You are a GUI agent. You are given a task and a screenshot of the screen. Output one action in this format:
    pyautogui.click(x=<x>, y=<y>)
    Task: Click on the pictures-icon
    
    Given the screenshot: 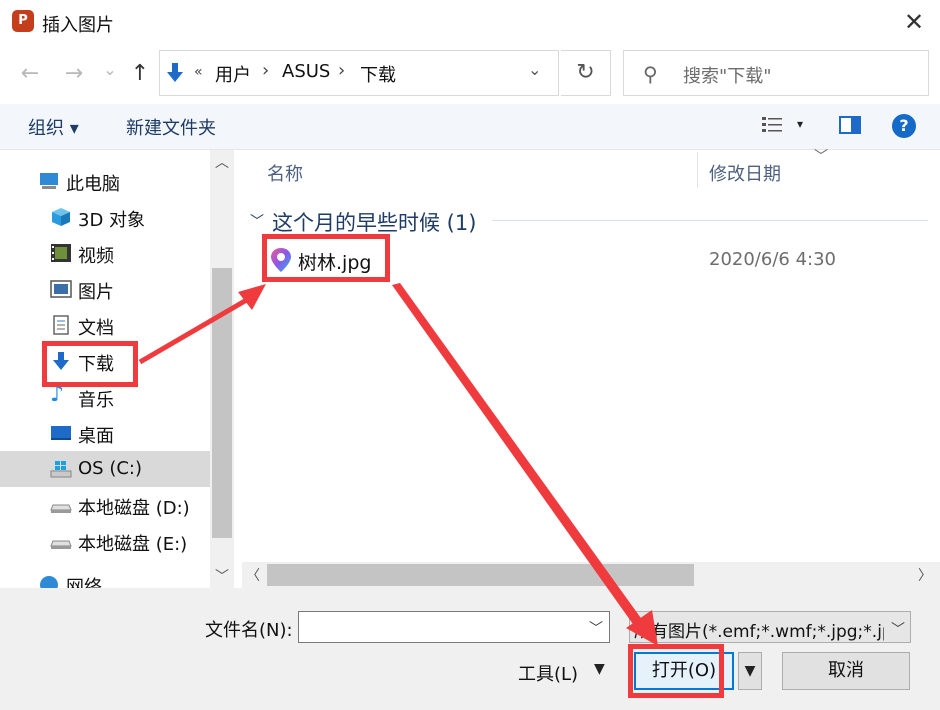 What is the action you would take?
    pyautogui.click(x=61, y=289)
    